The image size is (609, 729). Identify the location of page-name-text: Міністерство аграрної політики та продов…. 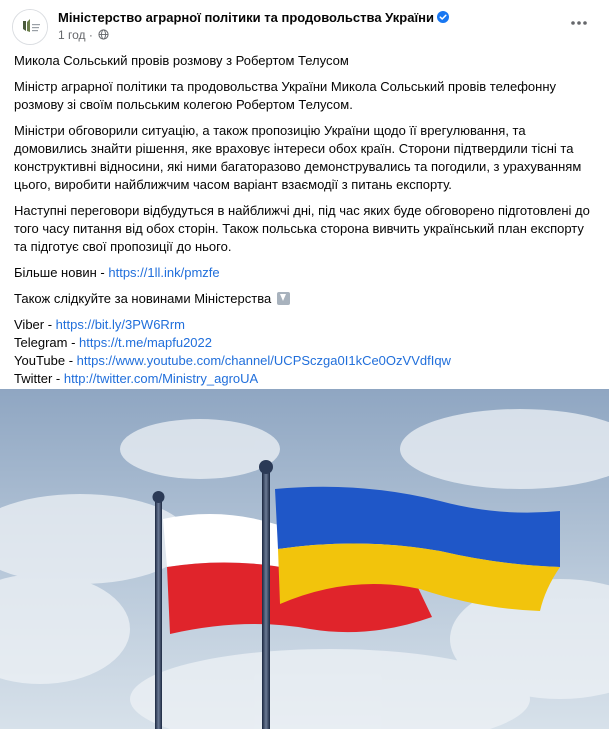
(246, 17).